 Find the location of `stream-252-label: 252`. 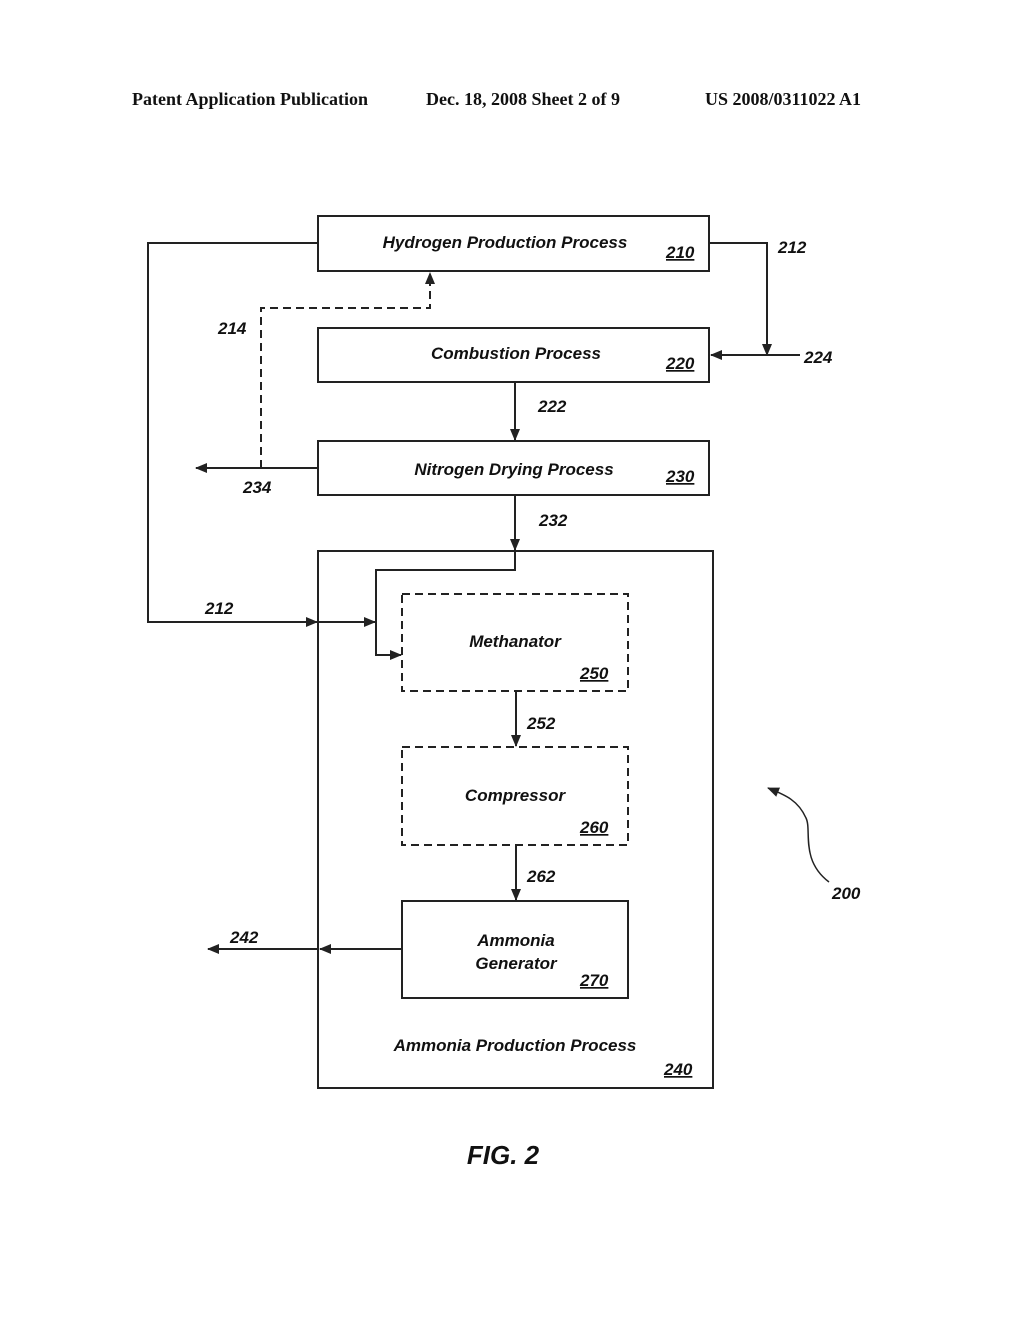

stream-252-label: 252 is located at coordinates (541, 723).